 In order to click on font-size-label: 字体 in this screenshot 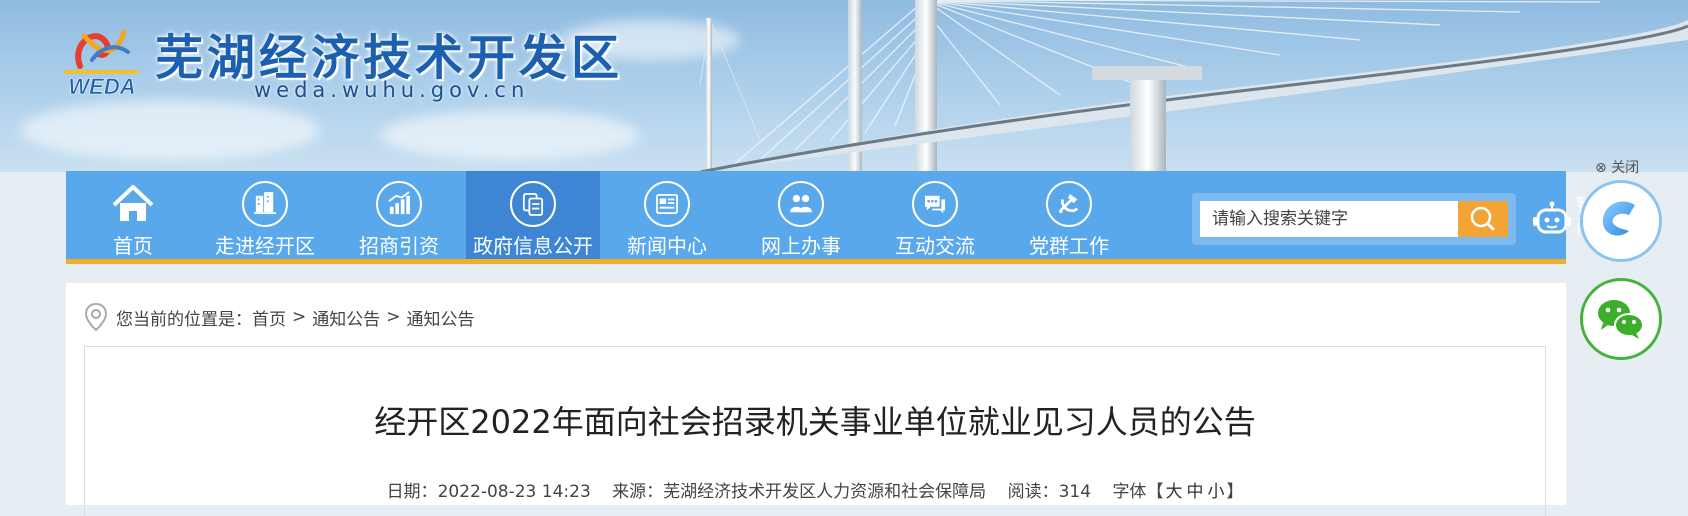, I will do `click(1129, 492)`.